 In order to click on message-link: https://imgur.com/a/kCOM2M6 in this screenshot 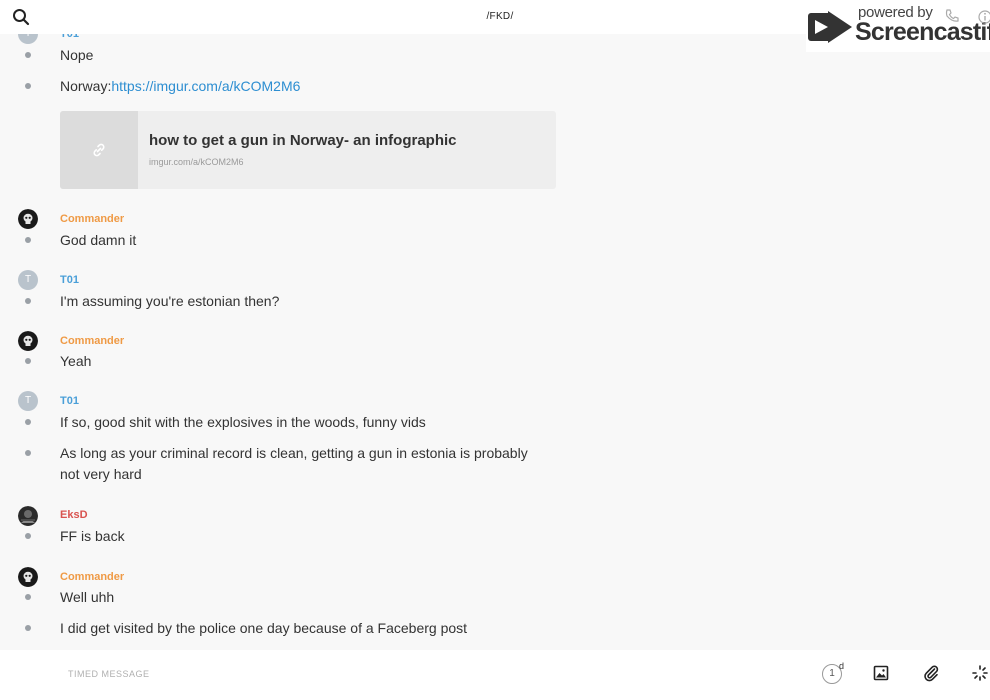, I will do `click(205, 86)`.